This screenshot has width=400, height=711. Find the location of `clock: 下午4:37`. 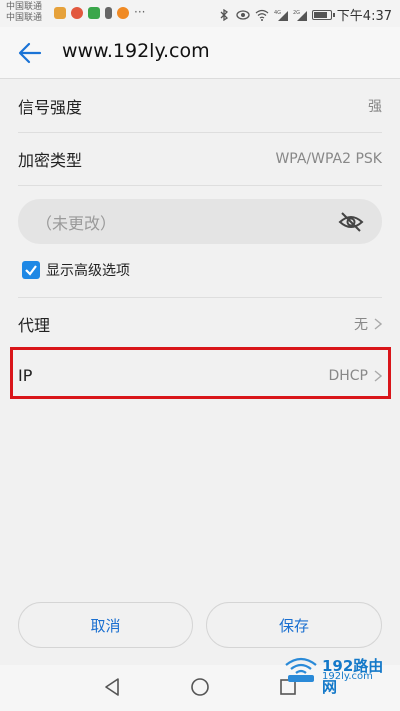

clock: 下午4:37 is located at coordinates (364, 16).